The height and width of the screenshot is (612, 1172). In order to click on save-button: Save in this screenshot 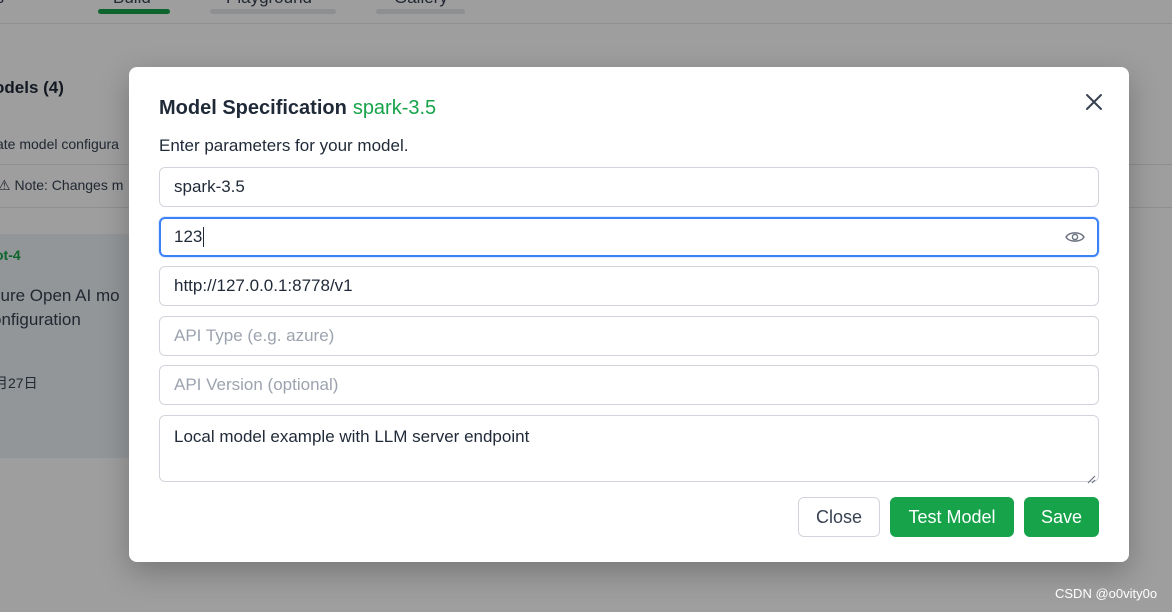, I will do `click(1061, 517)`.